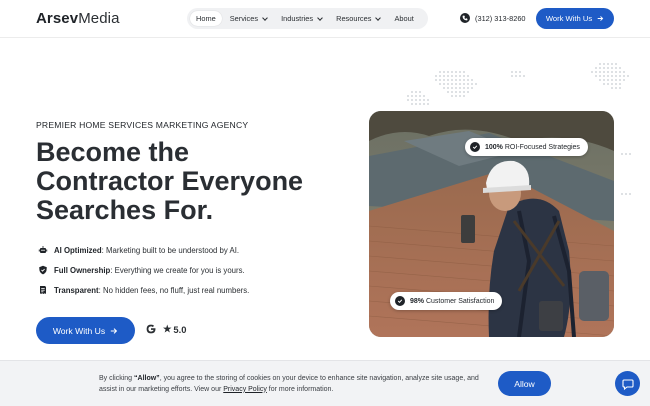 The width and height of the screenshot is (650, 406). I want to click on cookie-allow-button: Allow, so click(524, 383).